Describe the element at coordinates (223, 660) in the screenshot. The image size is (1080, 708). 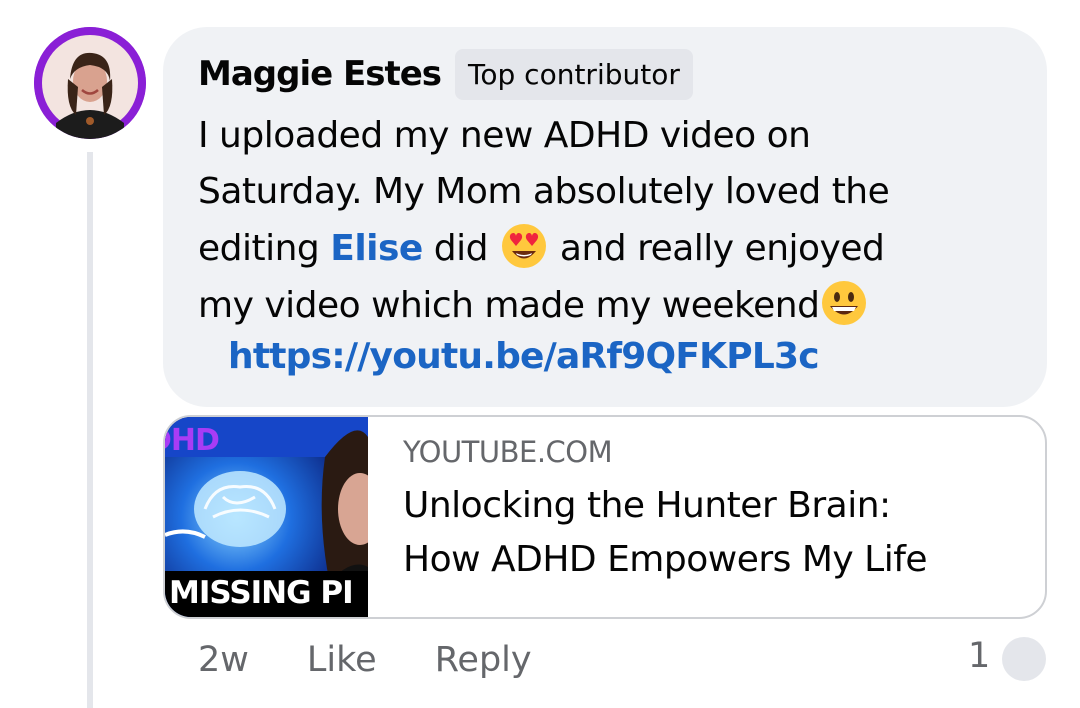
I see `comment-timestamp: 2w` at that location.